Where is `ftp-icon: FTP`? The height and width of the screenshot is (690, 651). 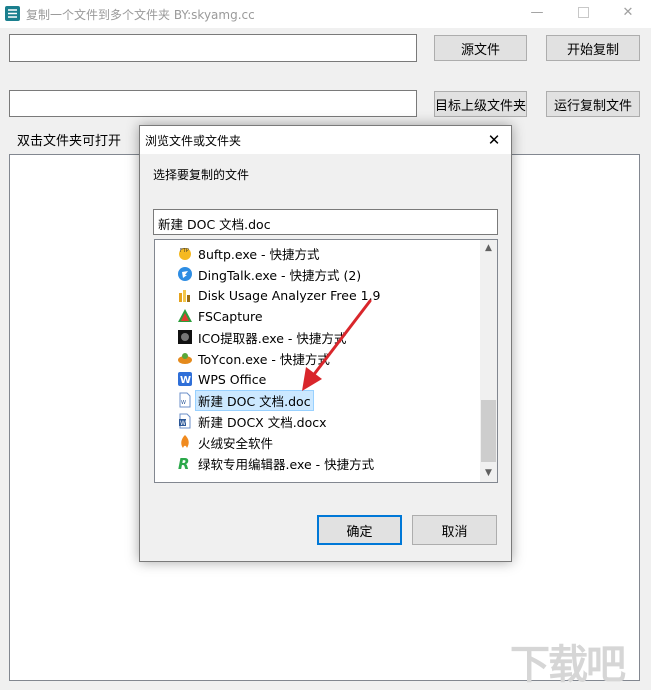 ftp-icon: FTP is located at coordinates (185, 253).